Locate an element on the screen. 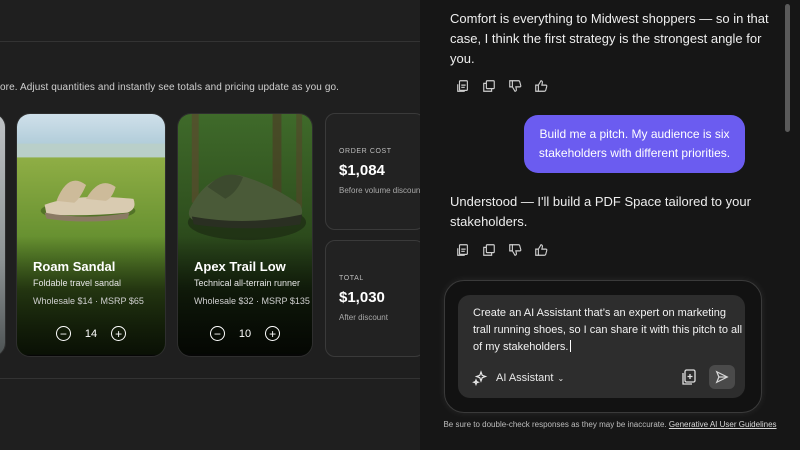  guidelines-link: Generative AI User Guidelines is located at coordinates (723, 424).